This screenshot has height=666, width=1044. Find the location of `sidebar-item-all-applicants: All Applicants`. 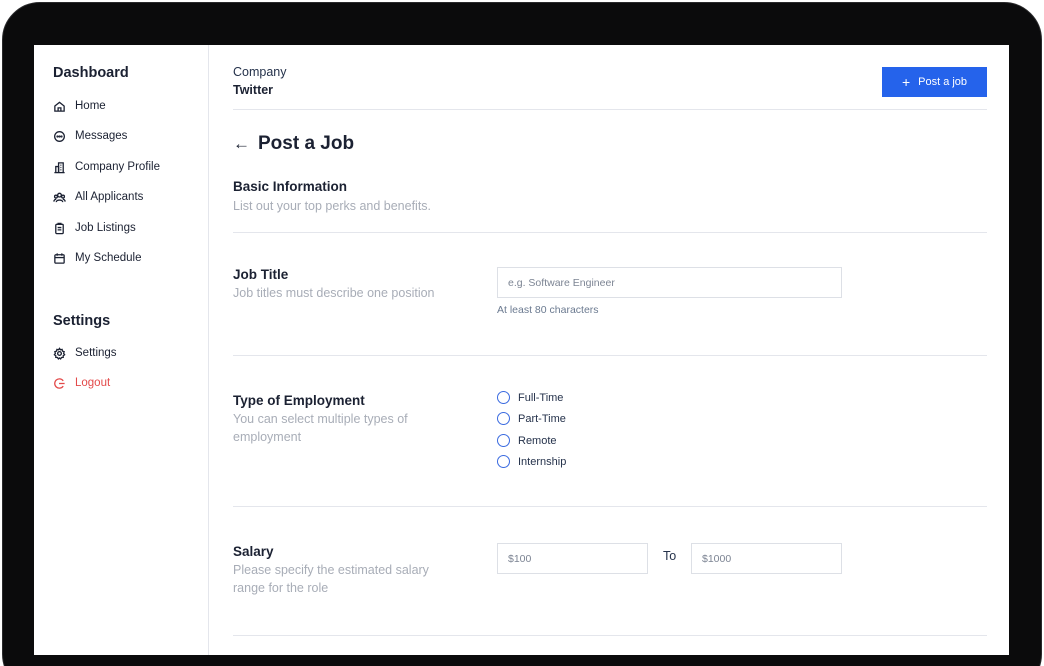

sidebar-item-all-applicants: All Applicants is located at coordinates (98, 197).